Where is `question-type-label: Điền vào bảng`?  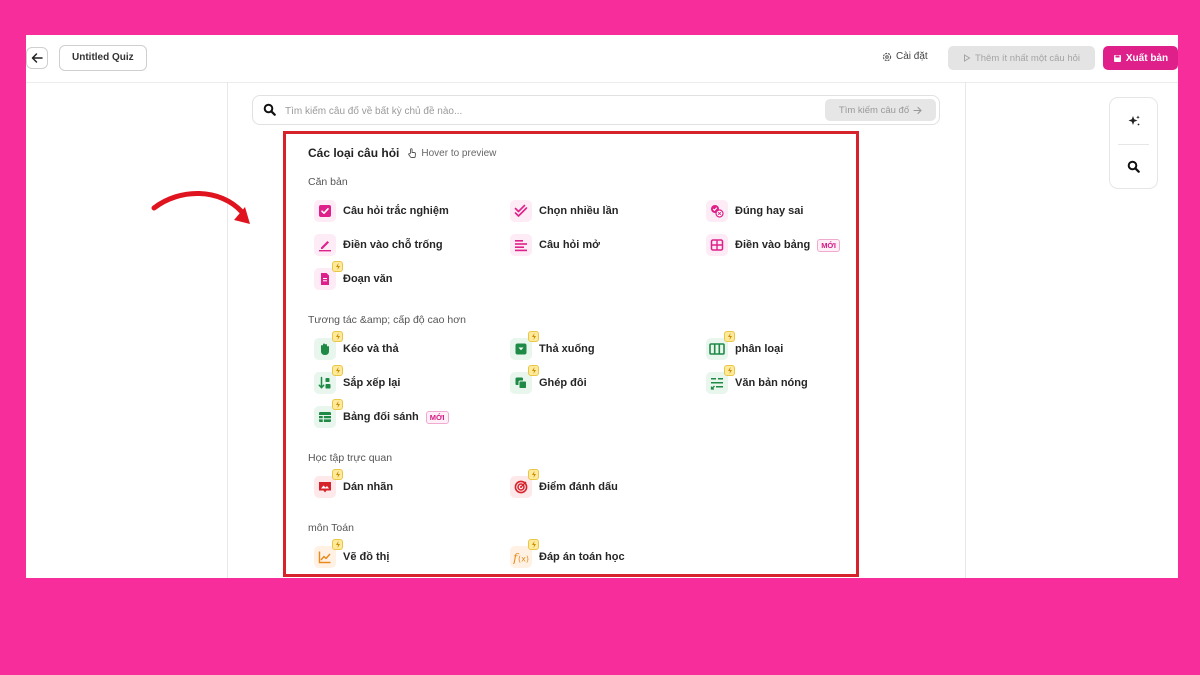 question-type-label: Điền vào bảng is located at coordinates (773, 245).